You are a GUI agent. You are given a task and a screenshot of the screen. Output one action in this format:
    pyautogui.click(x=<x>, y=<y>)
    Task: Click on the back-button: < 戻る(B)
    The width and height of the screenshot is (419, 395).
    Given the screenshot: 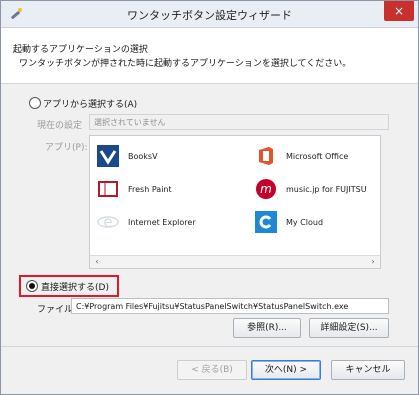 What is the action you would take?
    pyautogui.click(x=212, y=370)
    